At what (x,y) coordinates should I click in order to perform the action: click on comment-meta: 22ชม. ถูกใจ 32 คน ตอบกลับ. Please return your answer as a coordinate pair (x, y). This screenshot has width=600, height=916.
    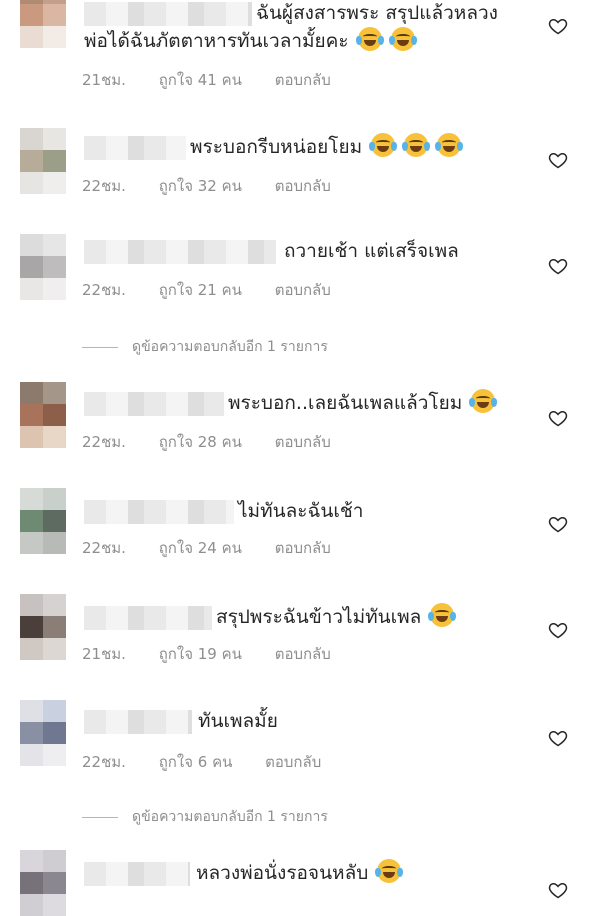
    Looking at the image, I should click on (220, 186).